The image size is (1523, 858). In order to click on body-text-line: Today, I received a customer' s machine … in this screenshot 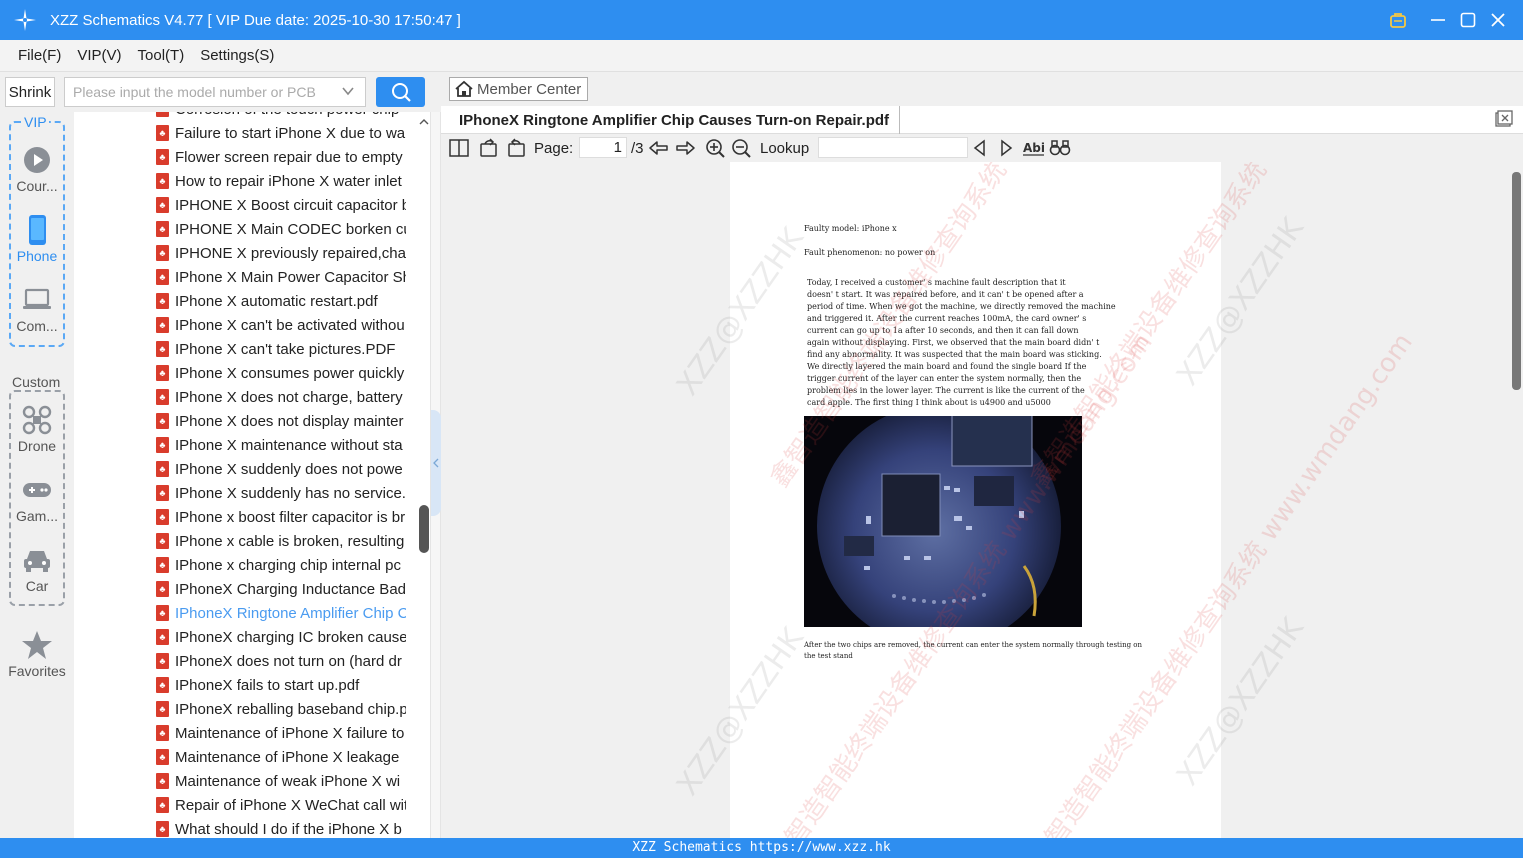, I will do `click(936, 282)`.